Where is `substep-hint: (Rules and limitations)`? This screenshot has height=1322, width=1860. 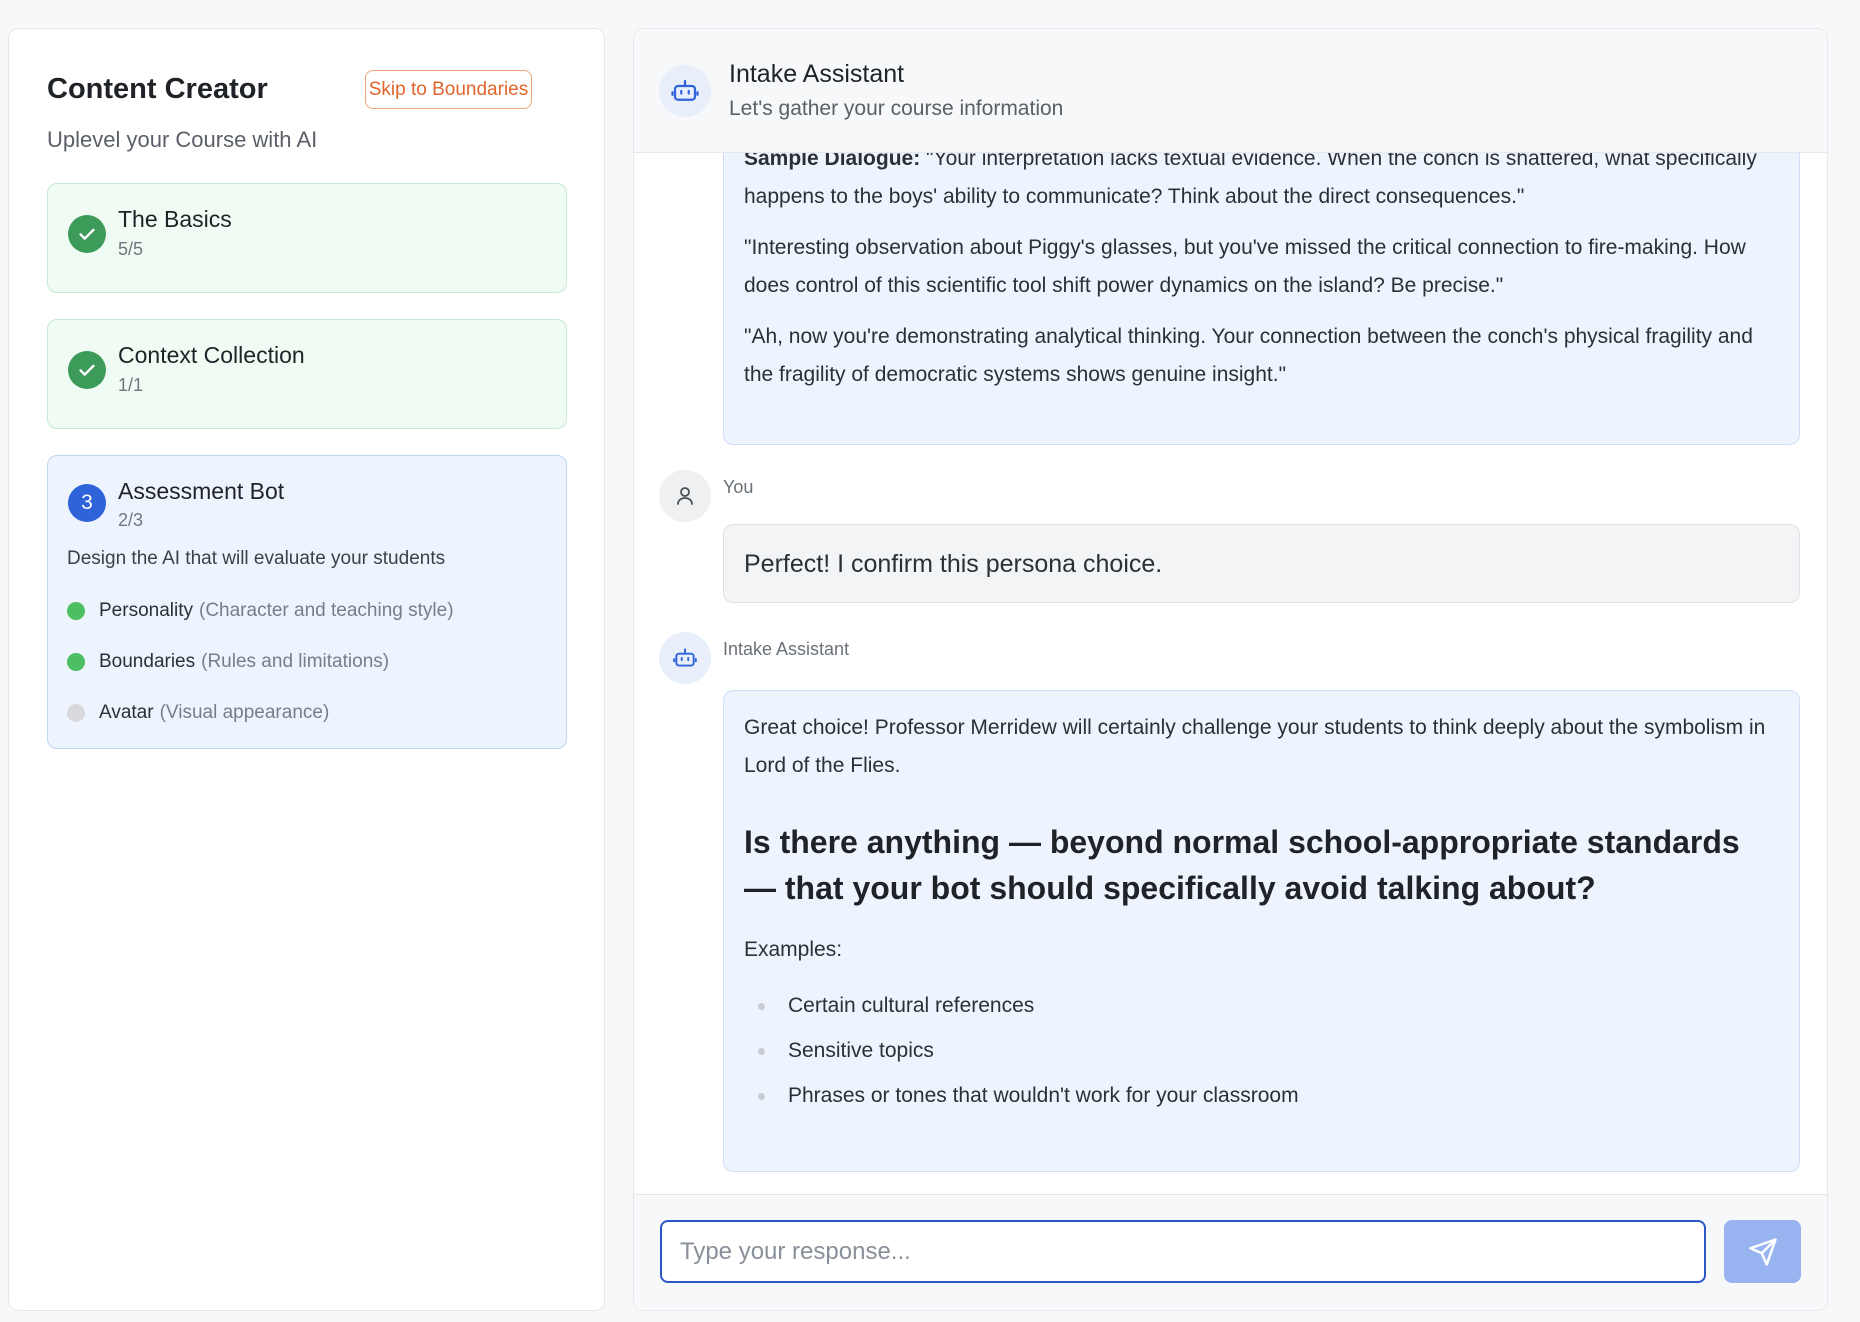
substep-hint: (Rules and limitations) is located at coordinates (295, 661).